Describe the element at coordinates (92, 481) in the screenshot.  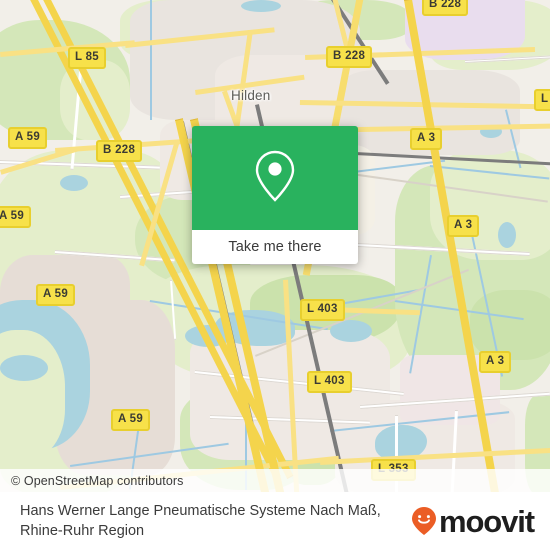
I see `attribution-text: © OpenStreetMap contributors` at that location.